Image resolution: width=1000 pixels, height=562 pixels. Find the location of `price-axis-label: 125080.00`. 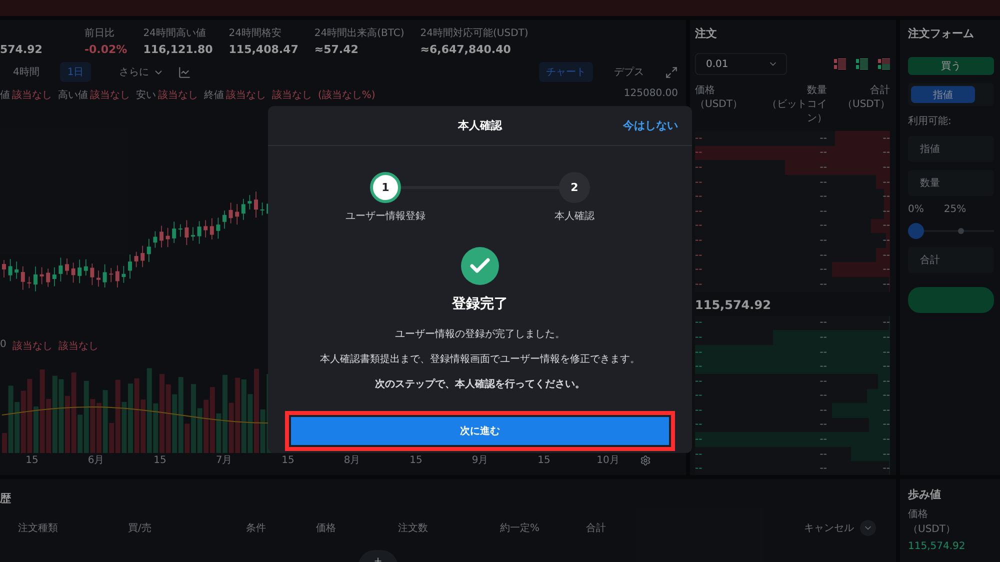

price-axis-label: 125080.00 is located at coordinates (651, 94).